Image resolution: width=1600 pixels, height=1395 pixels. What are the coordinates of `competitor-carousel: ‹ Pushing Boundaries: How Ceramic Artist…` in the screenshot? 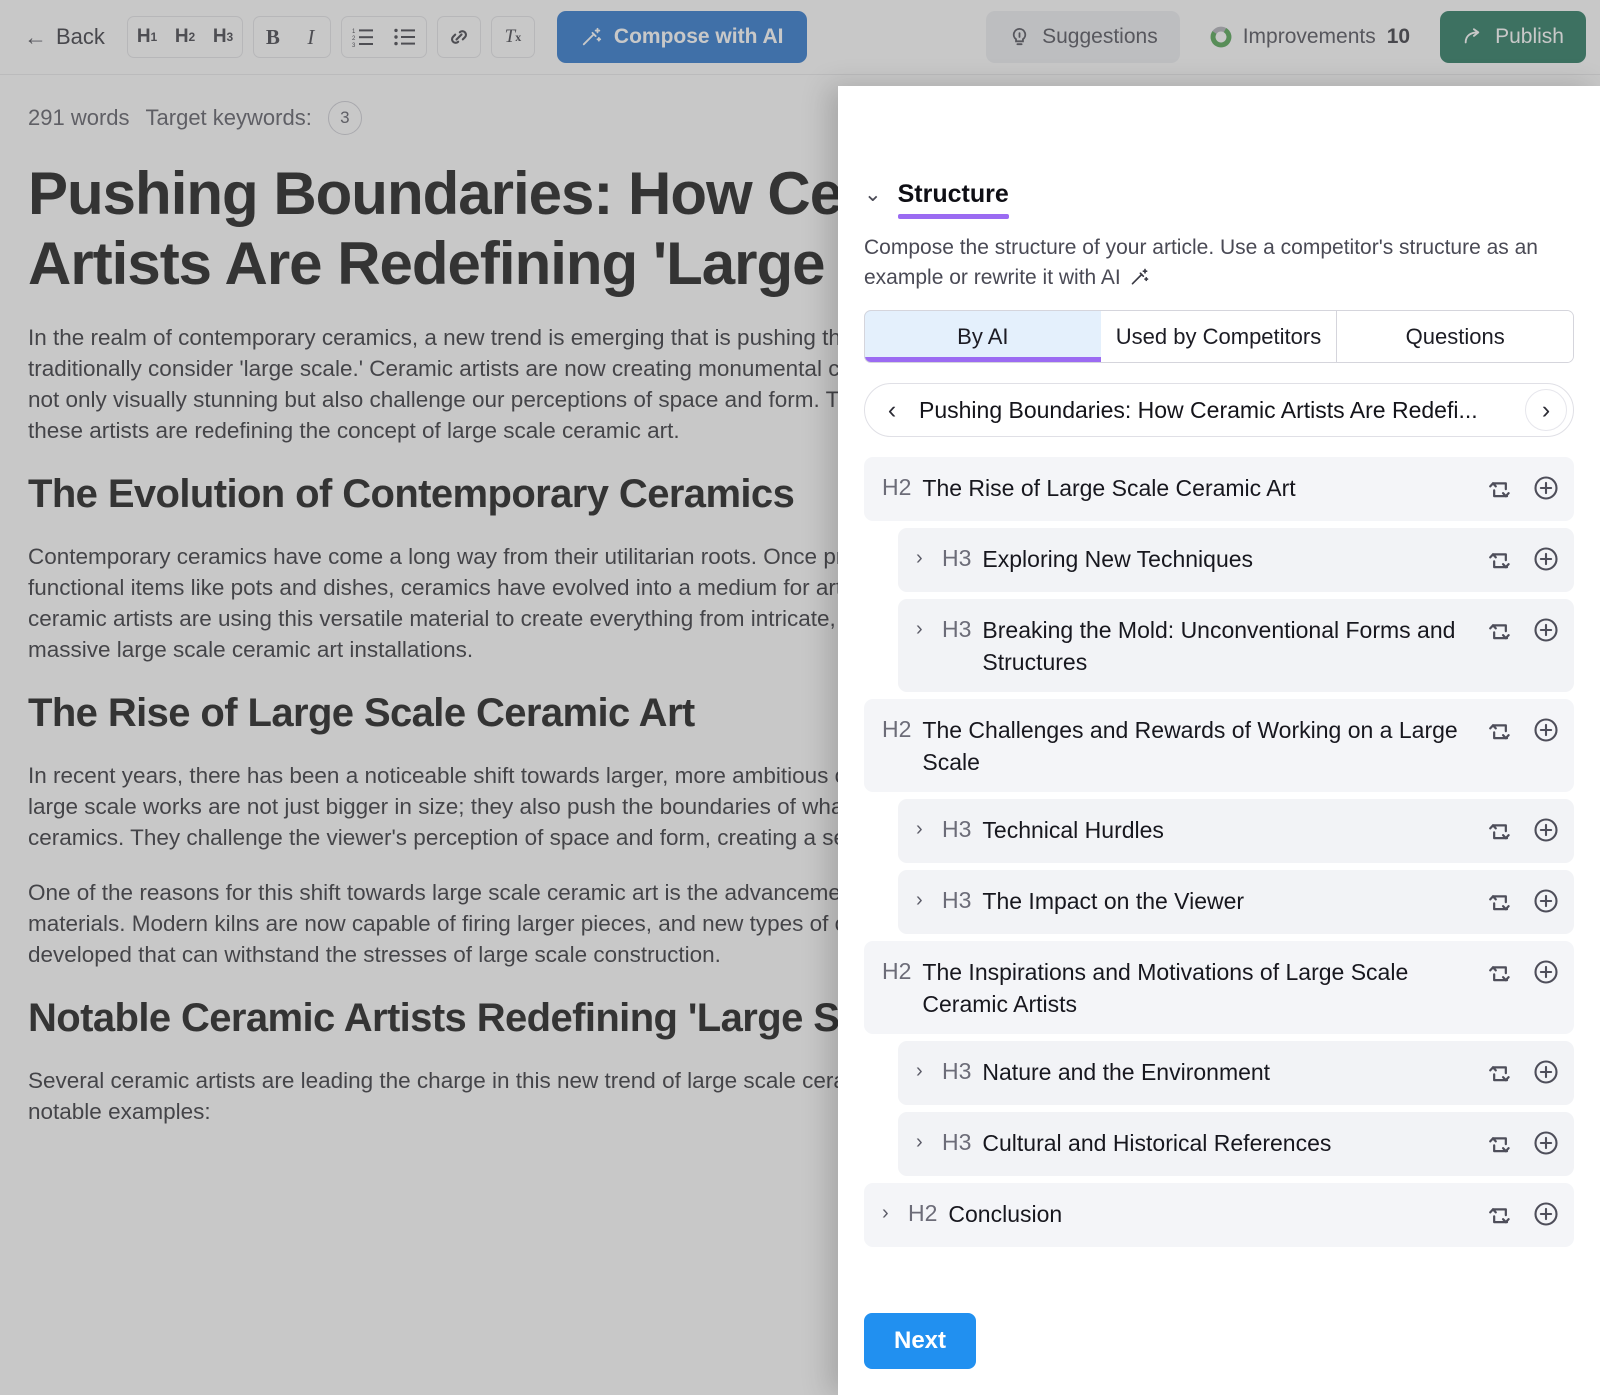 It's located at (1219, 410).